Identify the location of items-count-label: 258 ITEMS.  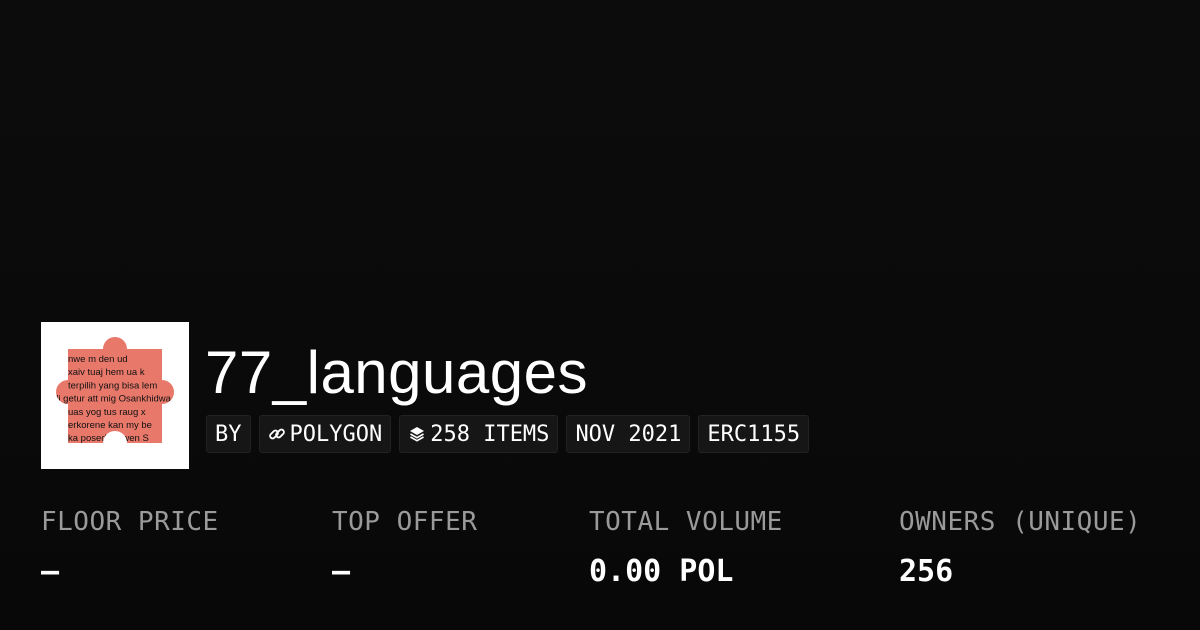
(490, 434).